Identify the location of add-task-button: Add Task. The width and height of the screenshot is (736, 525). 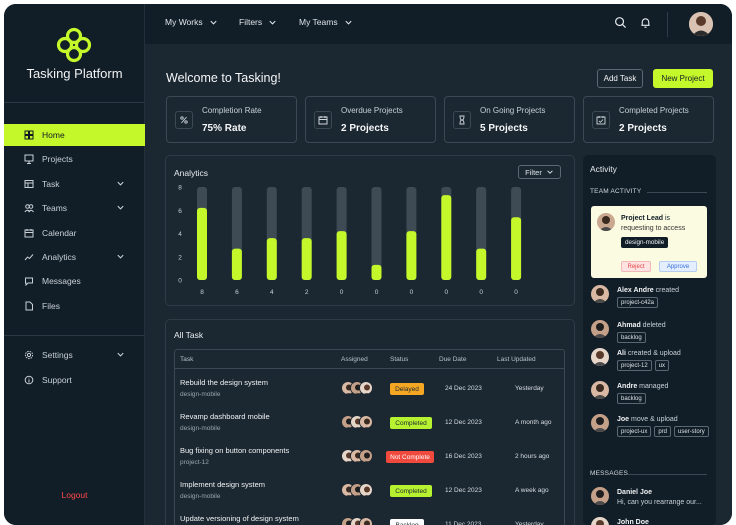
(620, 78).